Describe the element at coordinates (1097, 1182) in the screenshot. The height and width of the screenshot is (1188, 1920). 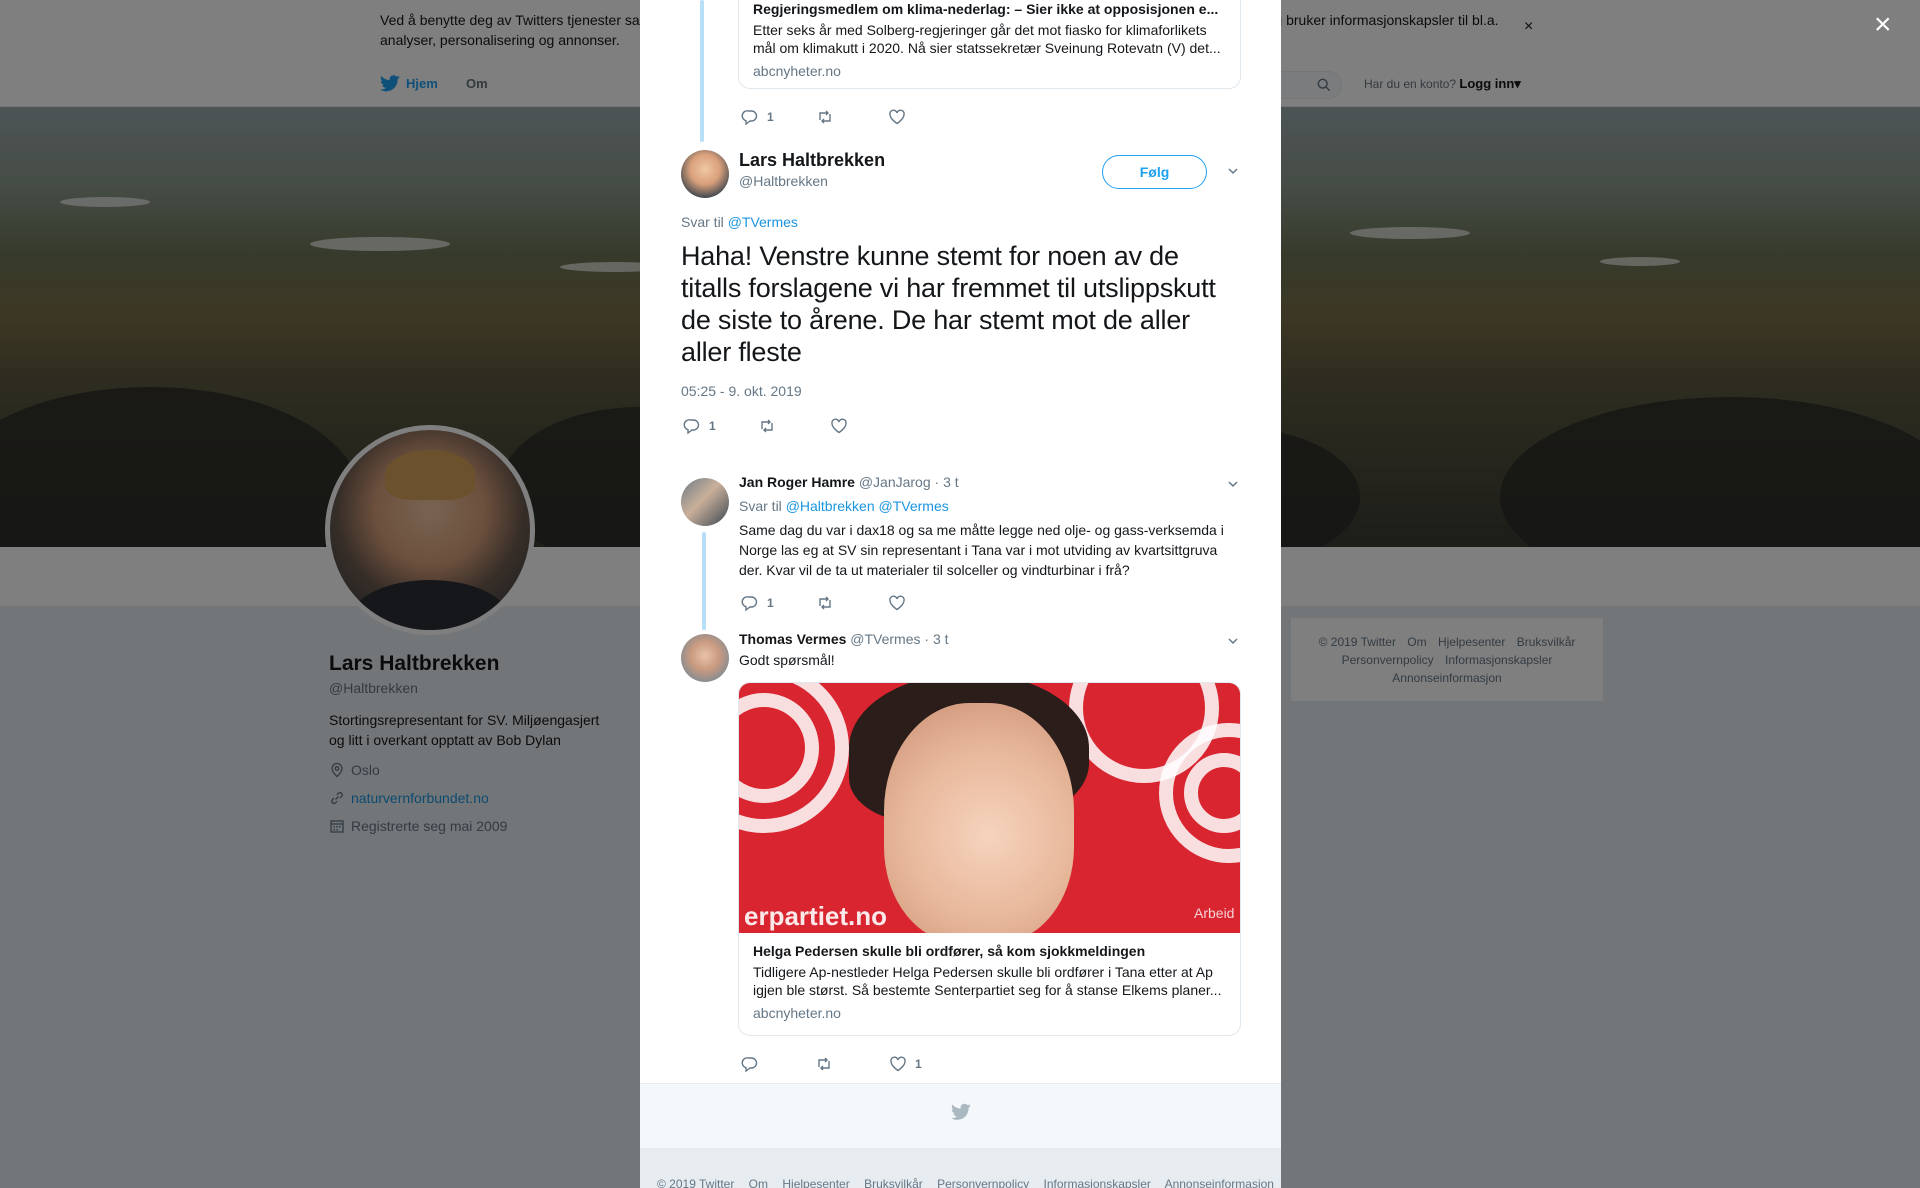
I see `footer-cookies: Informasjonskapsler` at that location.